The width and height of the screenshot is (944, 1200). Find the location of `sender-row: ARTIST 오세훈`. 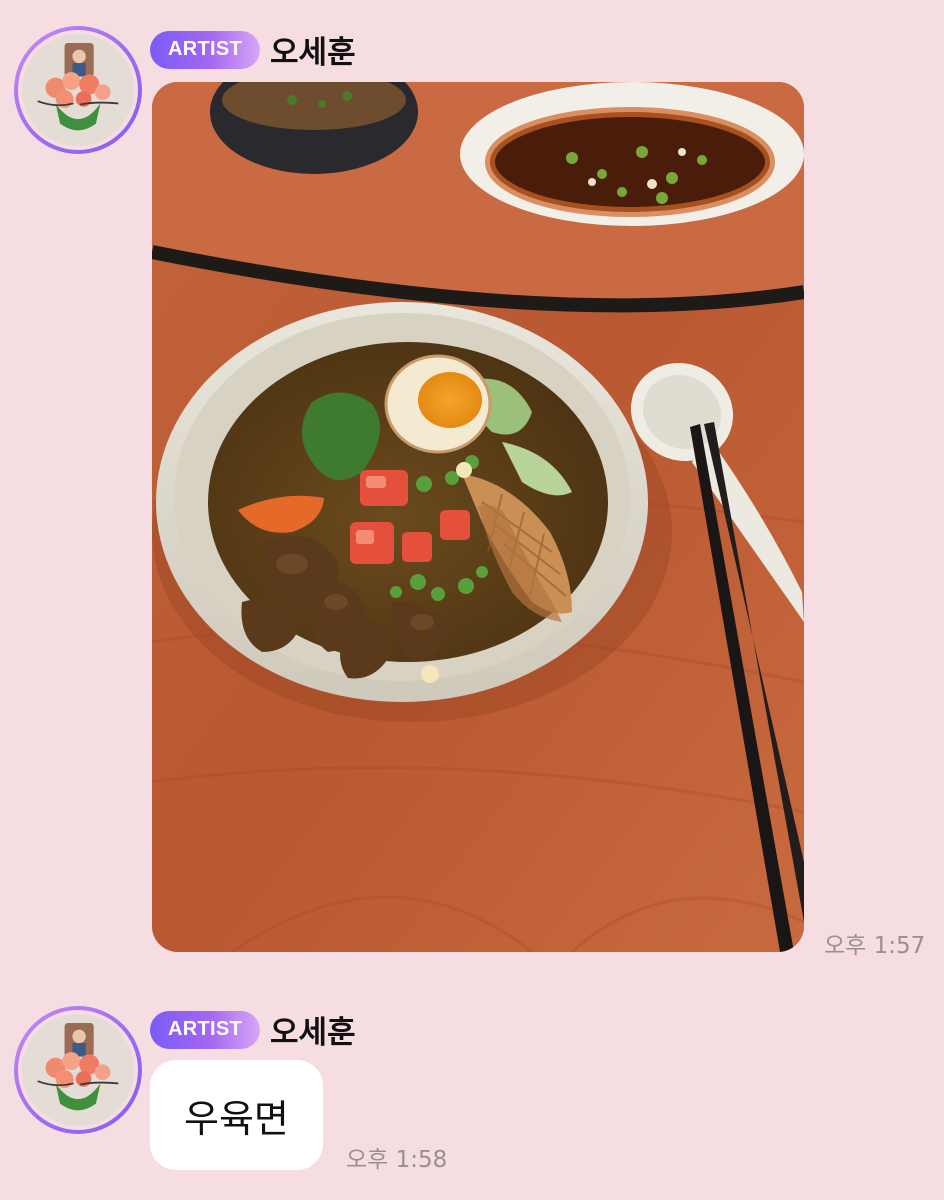

sender-row: ARTIST 오세훈 is located at coordinates (253, 1029).